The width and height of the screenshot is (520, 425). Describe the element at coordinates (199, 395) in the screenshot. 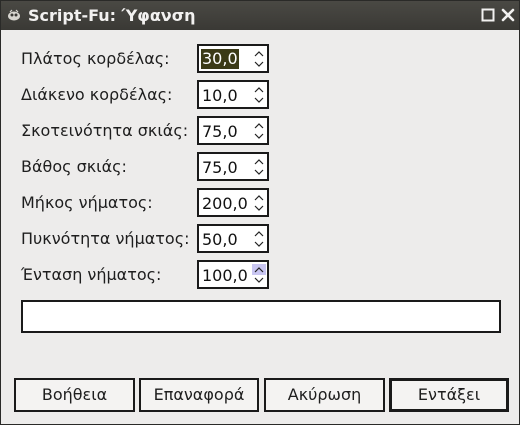

I see `reset-button: Επαναφορά` at that location.